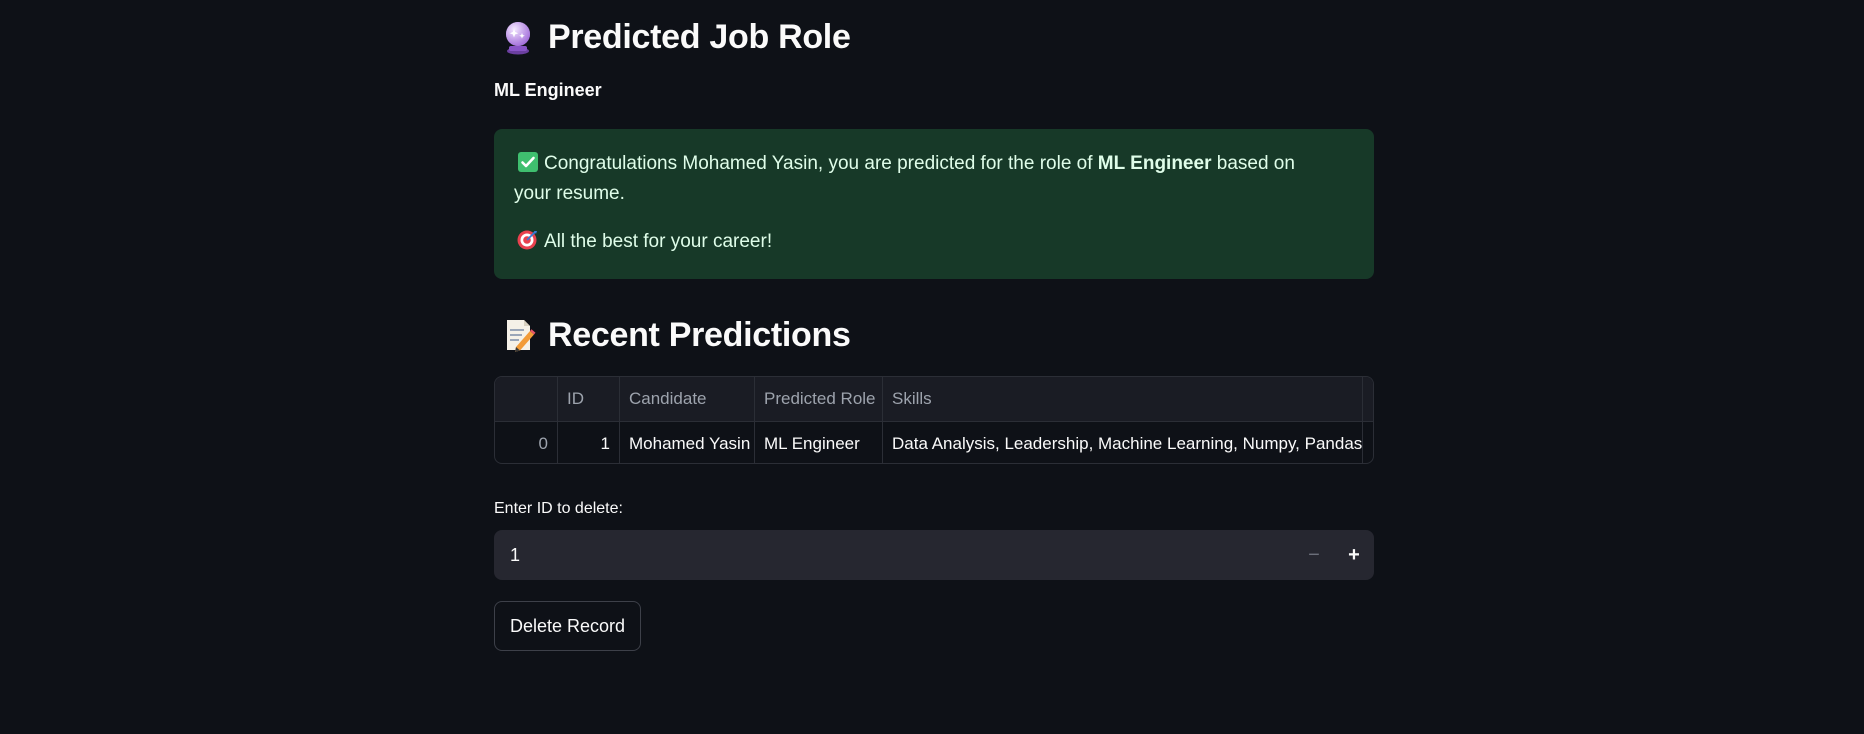 This screenshot has height=734, width=1864. What do you see at coordinates (934, 242) in the screenshot?
I see `best-wishes-message: All the best for your career!` at bounding box center [934, 242].